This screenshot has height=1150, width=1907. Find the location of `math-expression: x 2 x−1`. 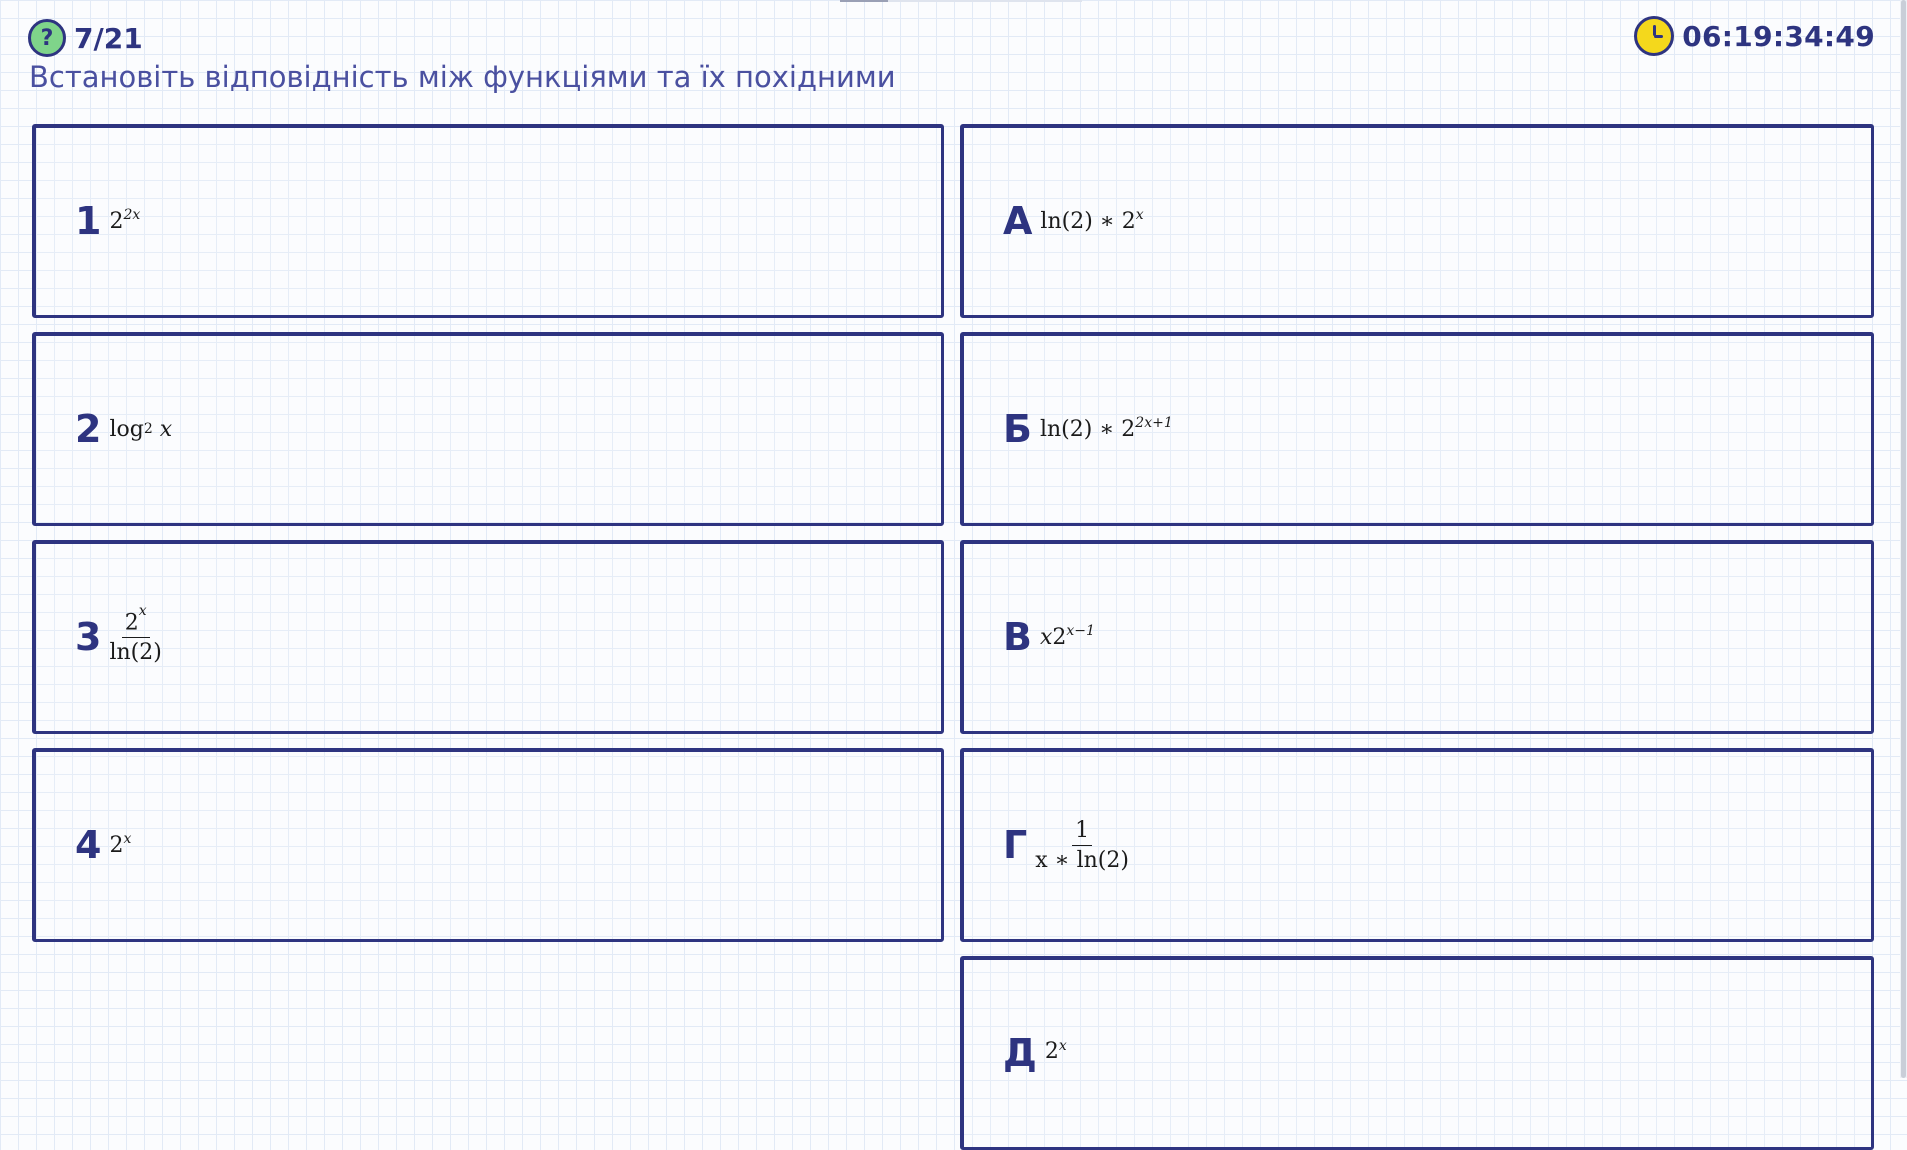

math-expression: x 2 x−1 is located at coordinates (1067, 636).